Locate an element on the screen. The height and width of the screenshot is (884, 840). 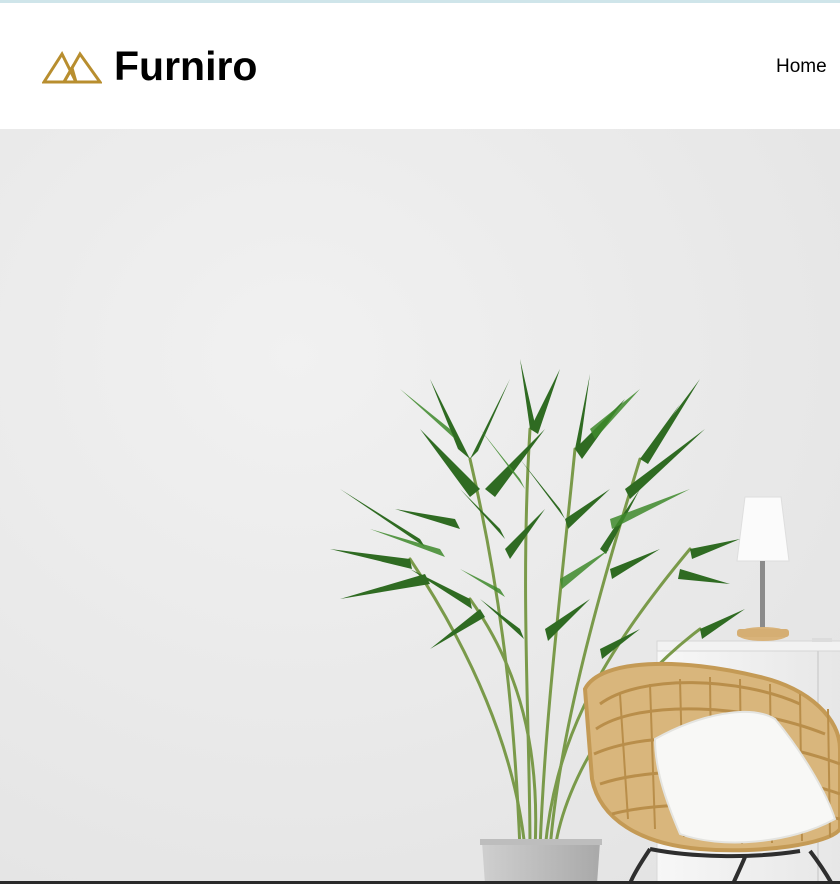
nav-item-home: Home is located at coordinates (801, 66).